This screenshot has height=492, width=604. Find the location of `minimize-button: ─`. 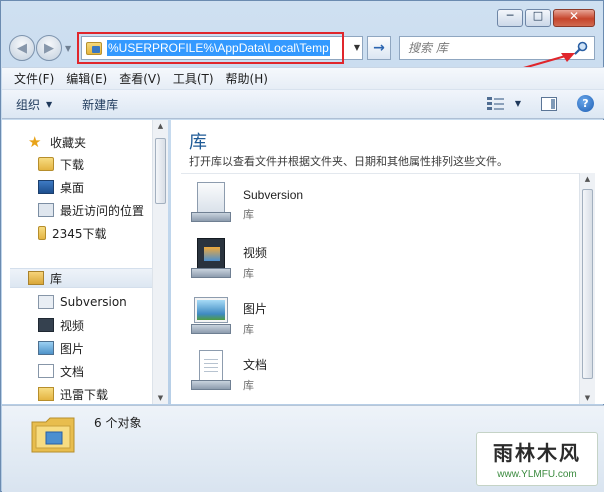

minimize-button: ─ is located at coordinates (510, 18).